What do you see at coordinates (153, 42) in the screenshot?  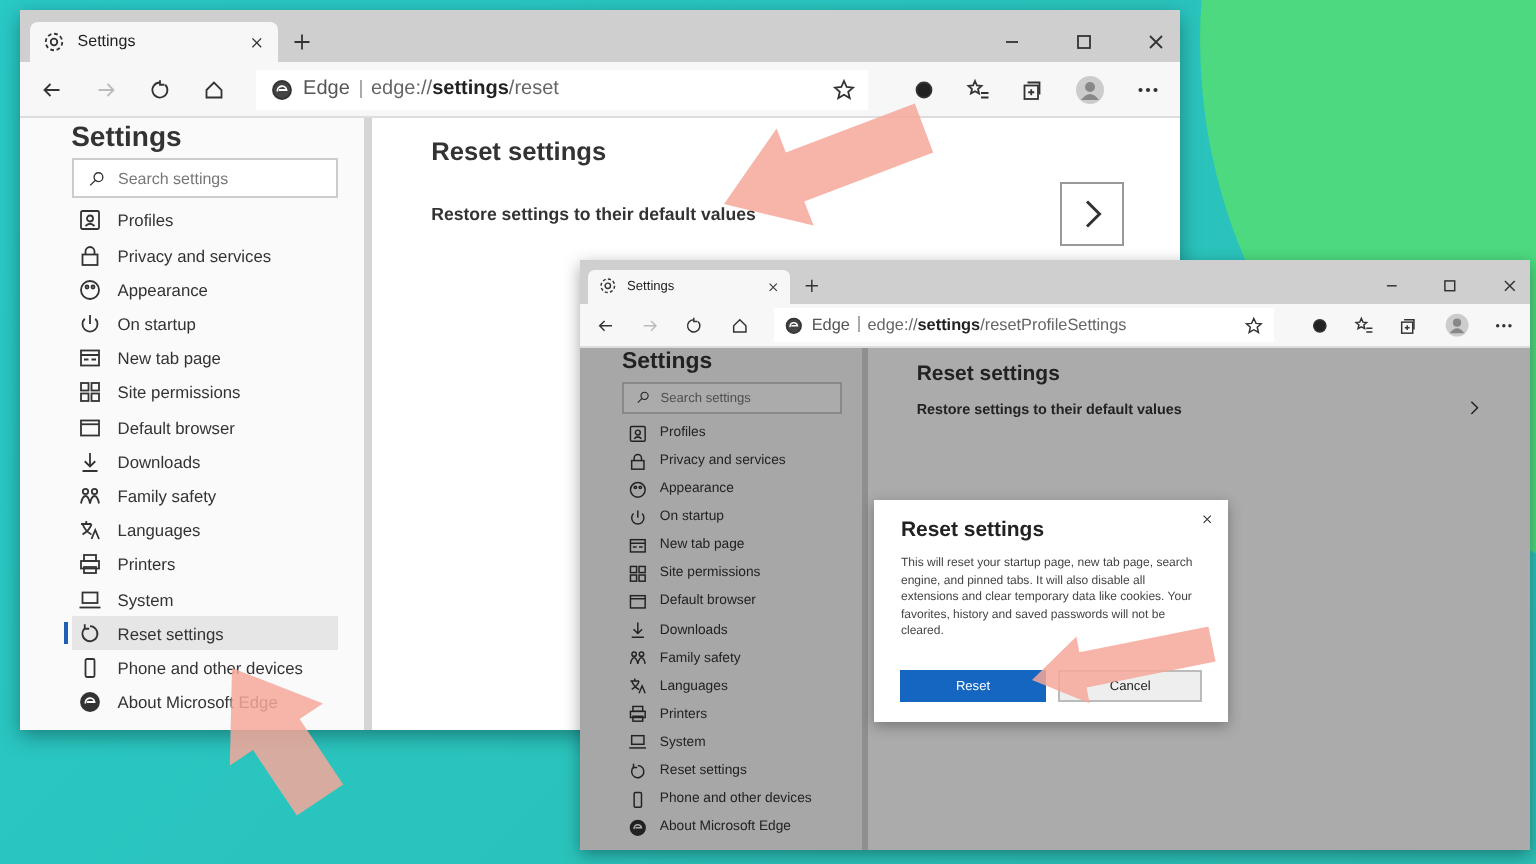 I see `browser-tab: Settings` at bounding box center [153, 42].